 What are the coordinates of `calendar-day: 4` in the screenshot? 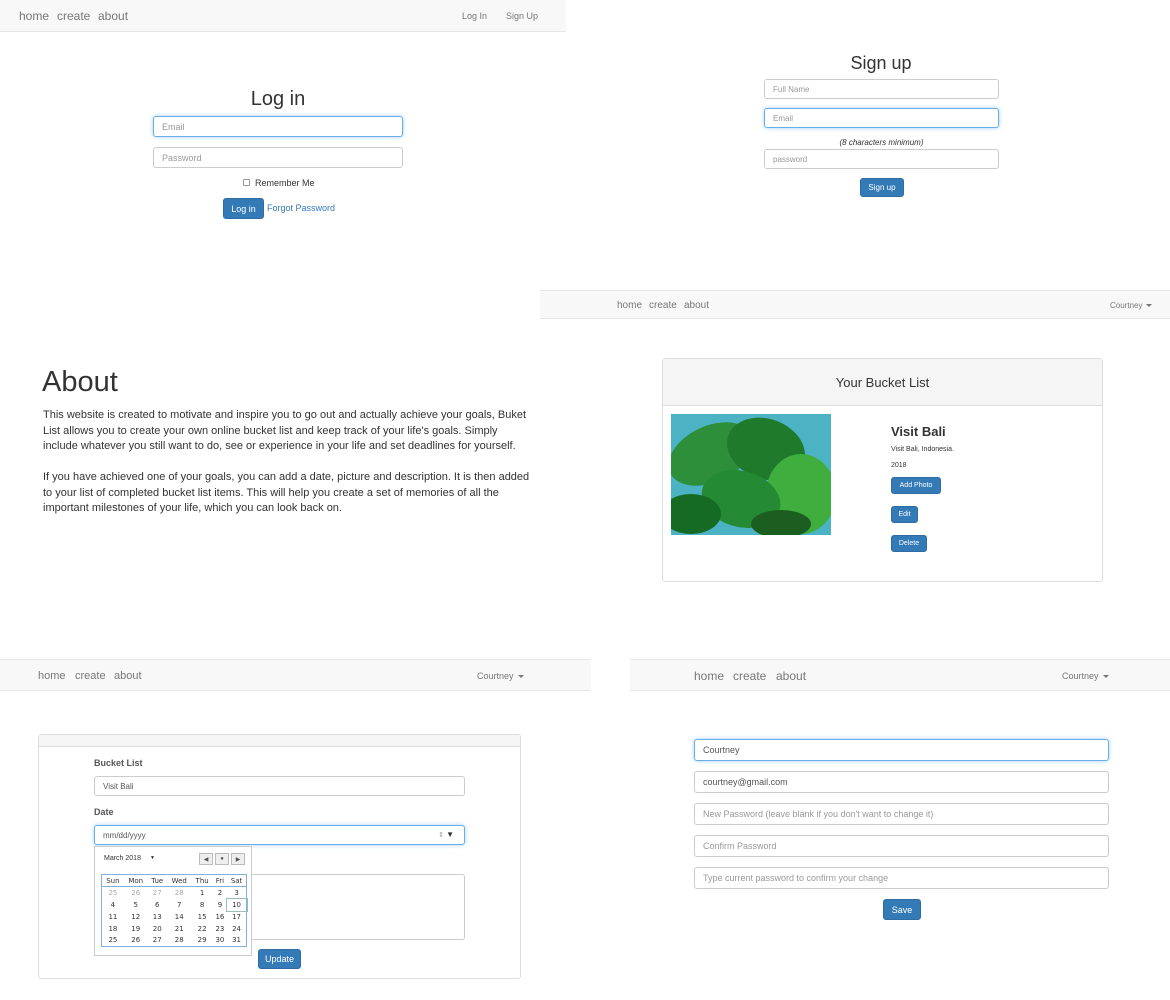 It's located at (113, 905).